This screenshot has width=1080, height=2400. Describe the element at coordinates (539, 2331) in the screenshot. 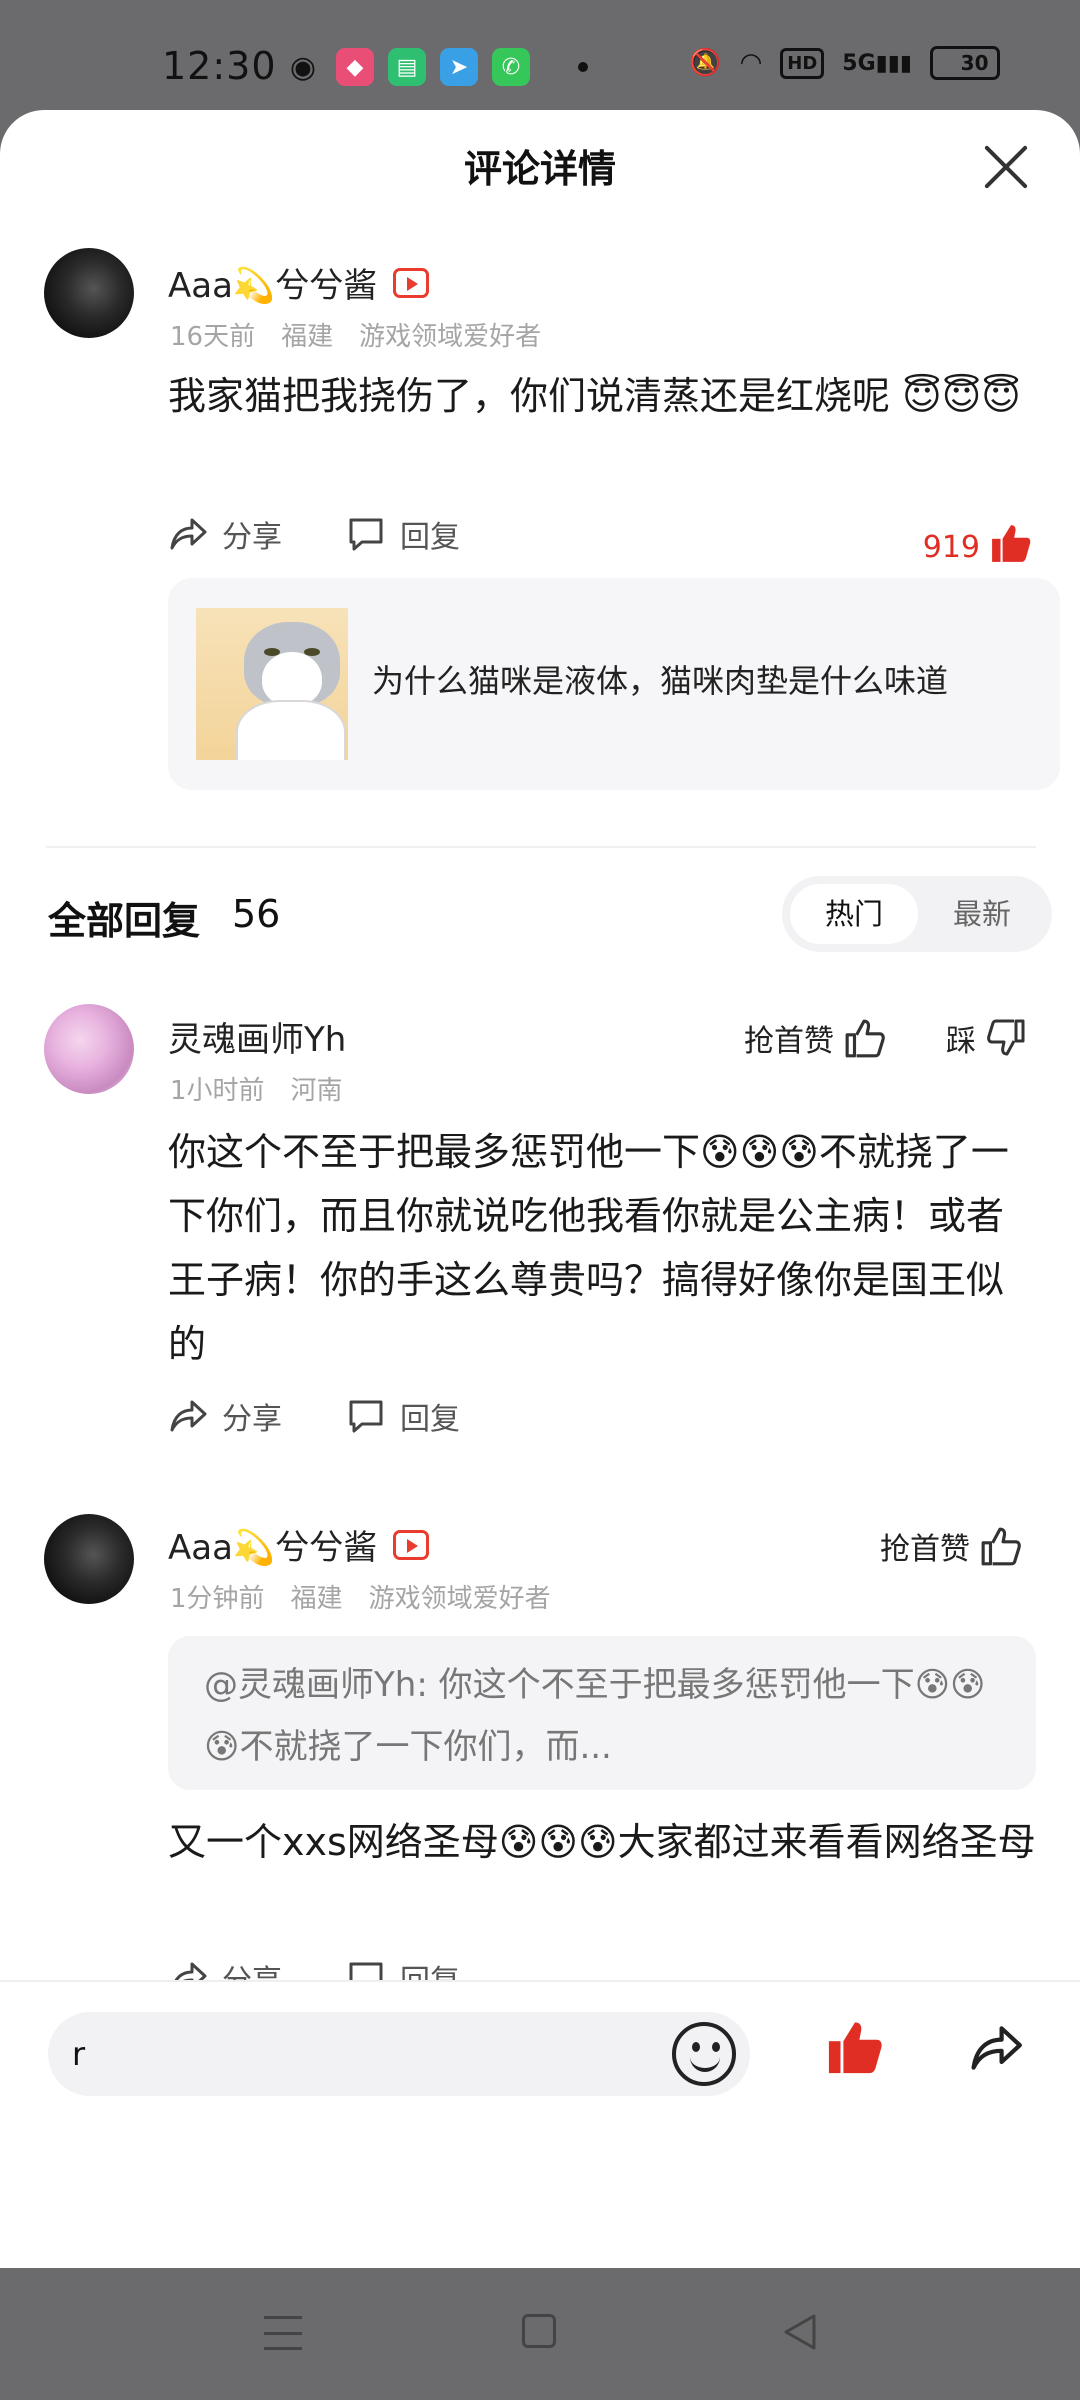

I see `home-icon` at that location.